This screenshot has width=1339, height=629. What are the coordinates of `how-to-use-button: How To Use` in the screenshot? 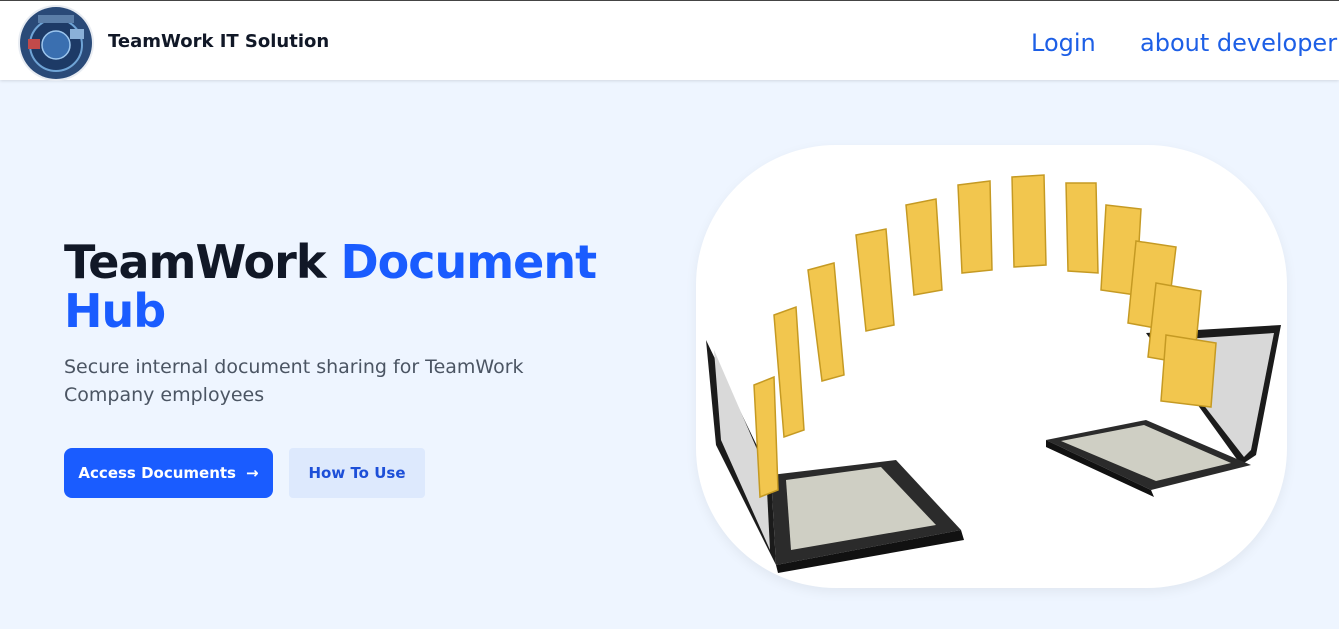 It's located at (357, 473).